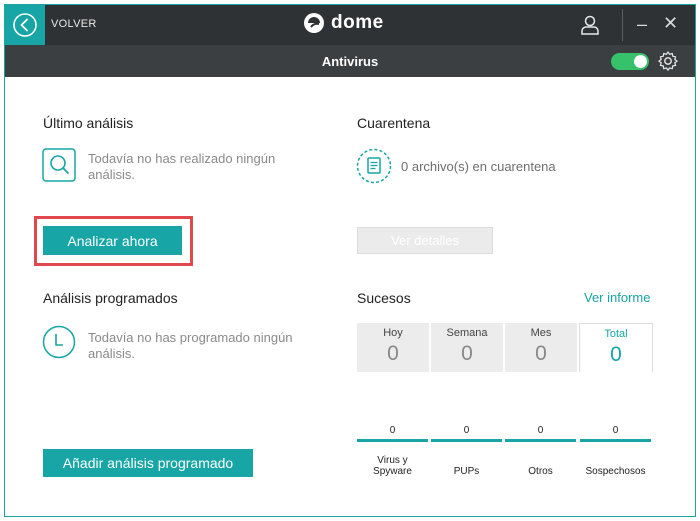 Image resolution: width=700 pixels, height=521 pixels. I want to click on antivirus-toggle, so click(630, 61).